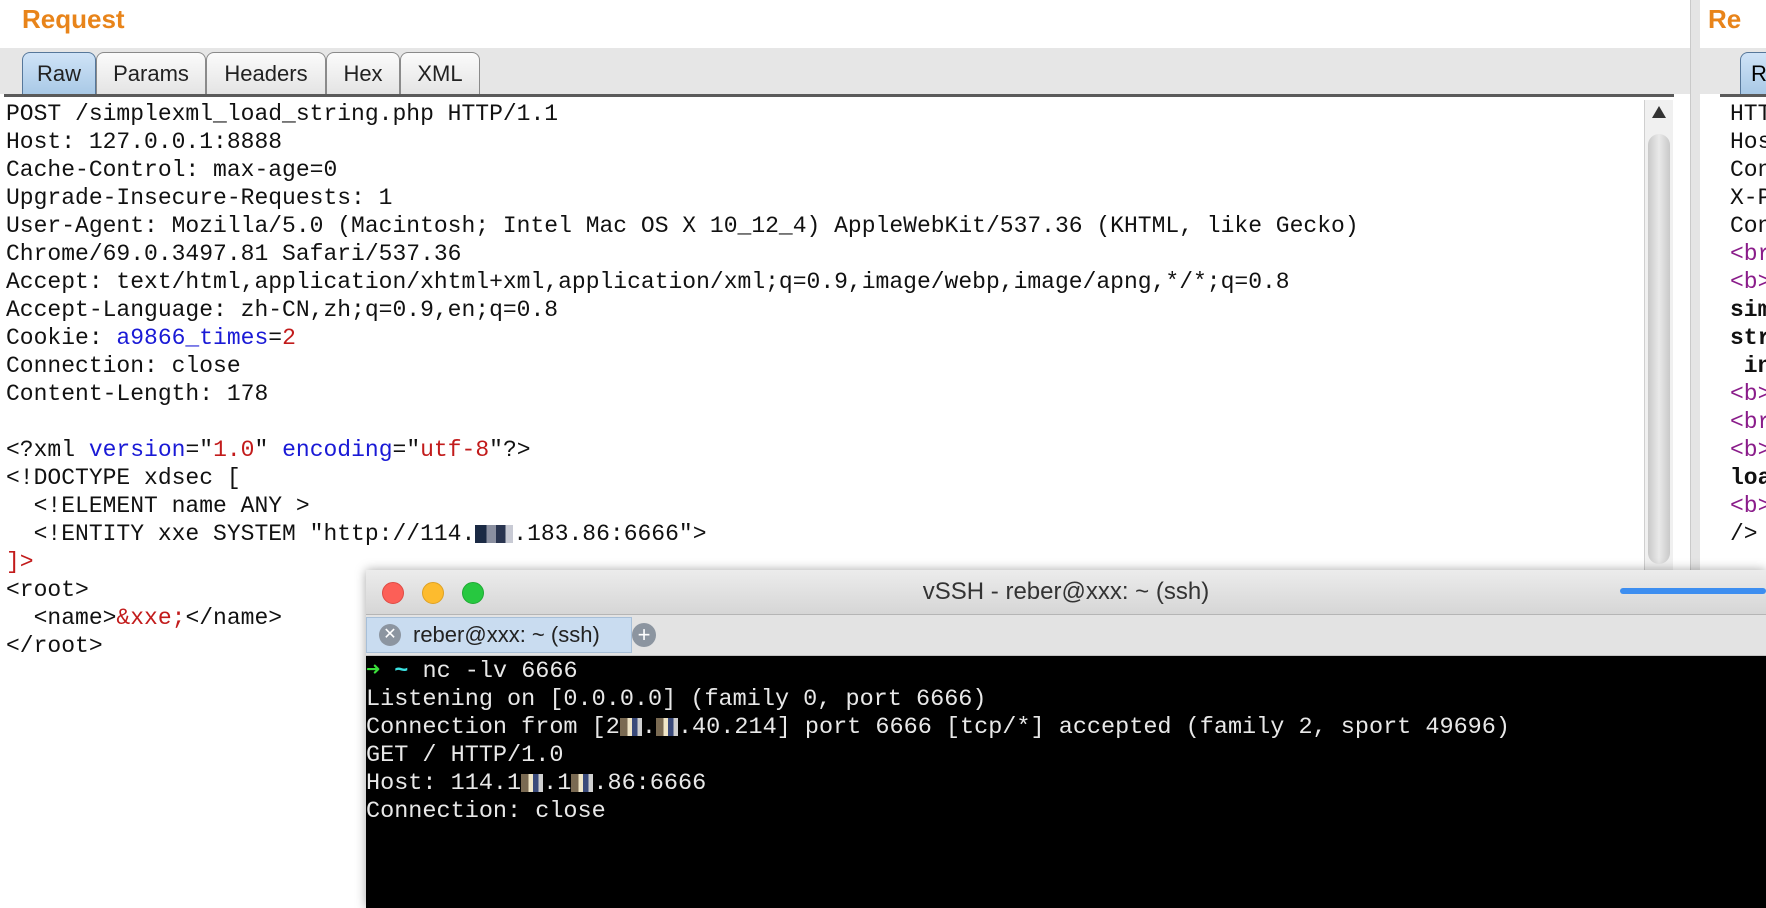  I want to click on header-host: Host: 127.0.0.1:8888, so click(144, 142).